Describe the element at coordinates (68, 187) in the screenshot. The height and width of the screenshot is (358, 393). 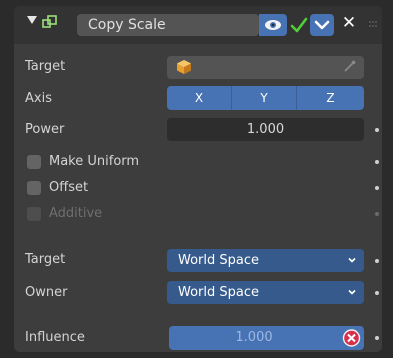
I see `offset-label: Offset` at that location.